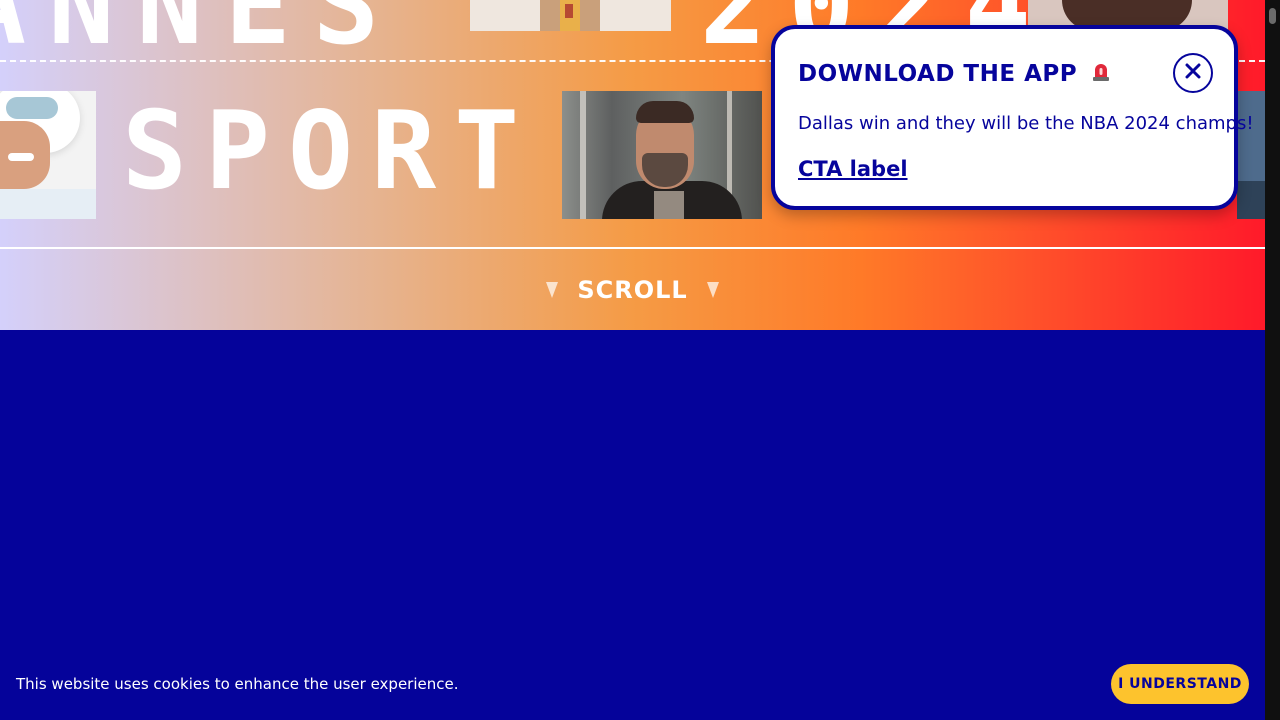 Image resolution: width=1280 pixels, height=720 pixels. What do you see at coordinates (1180, 684) in the screenshot?
I see `accept-cookies-button: I UNDERSTAND` at bounding box center [1180, 684].